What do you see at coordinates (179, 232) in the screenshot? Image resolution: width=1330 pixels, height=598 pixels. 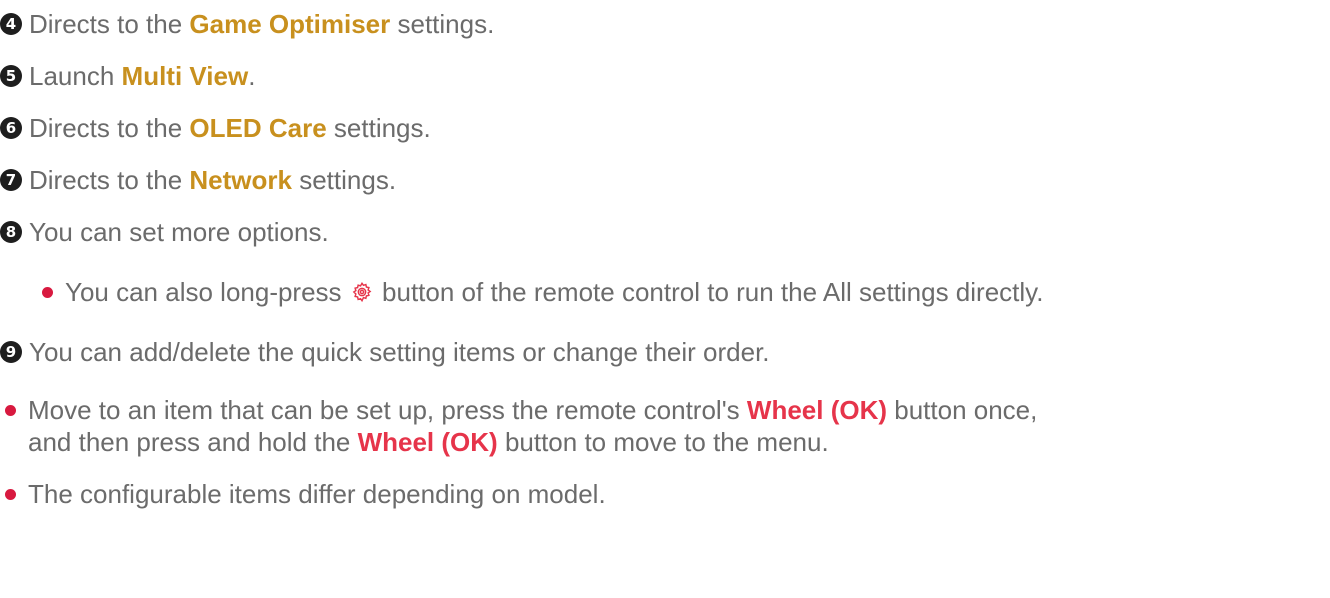 I see `item-text: You can set more options.` at bounding box center [179, 232].